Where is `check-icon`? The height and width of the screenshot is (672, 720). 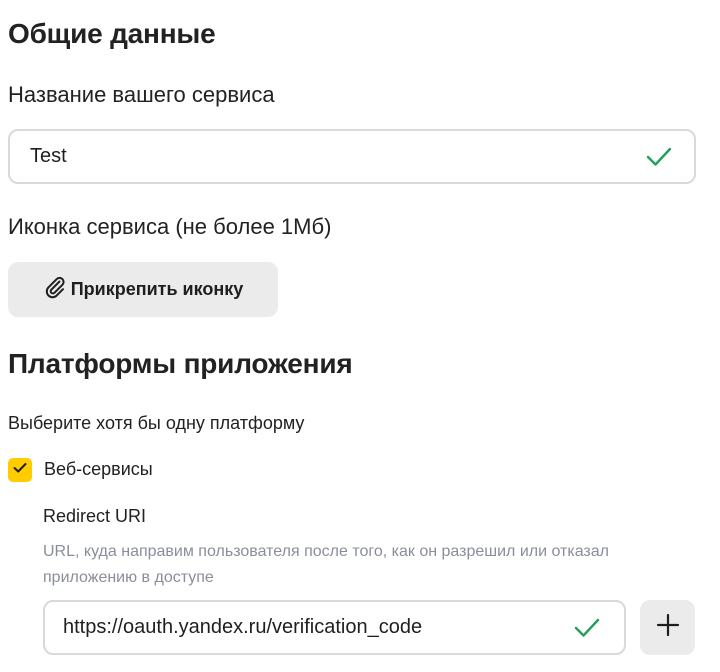
check-icon is located at coordinates (20, 470).